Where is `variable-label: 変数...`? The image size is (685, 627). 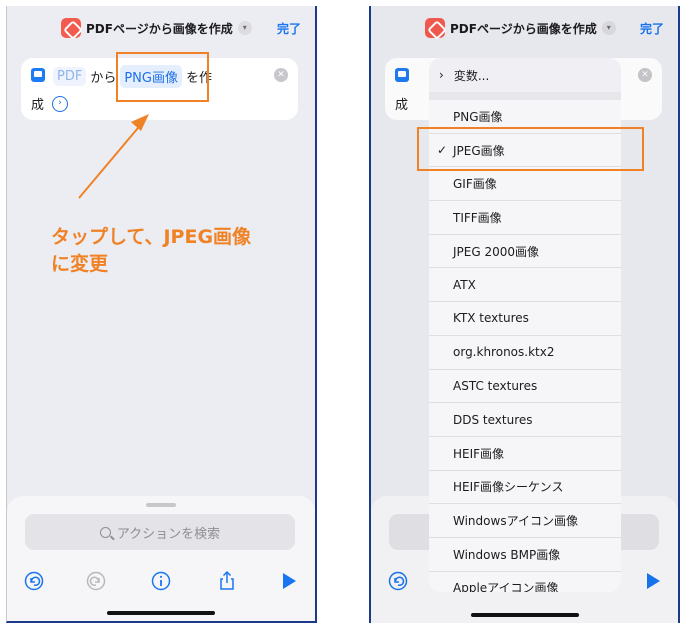
variable-label: 変数... is located at coordinates (471, 75).